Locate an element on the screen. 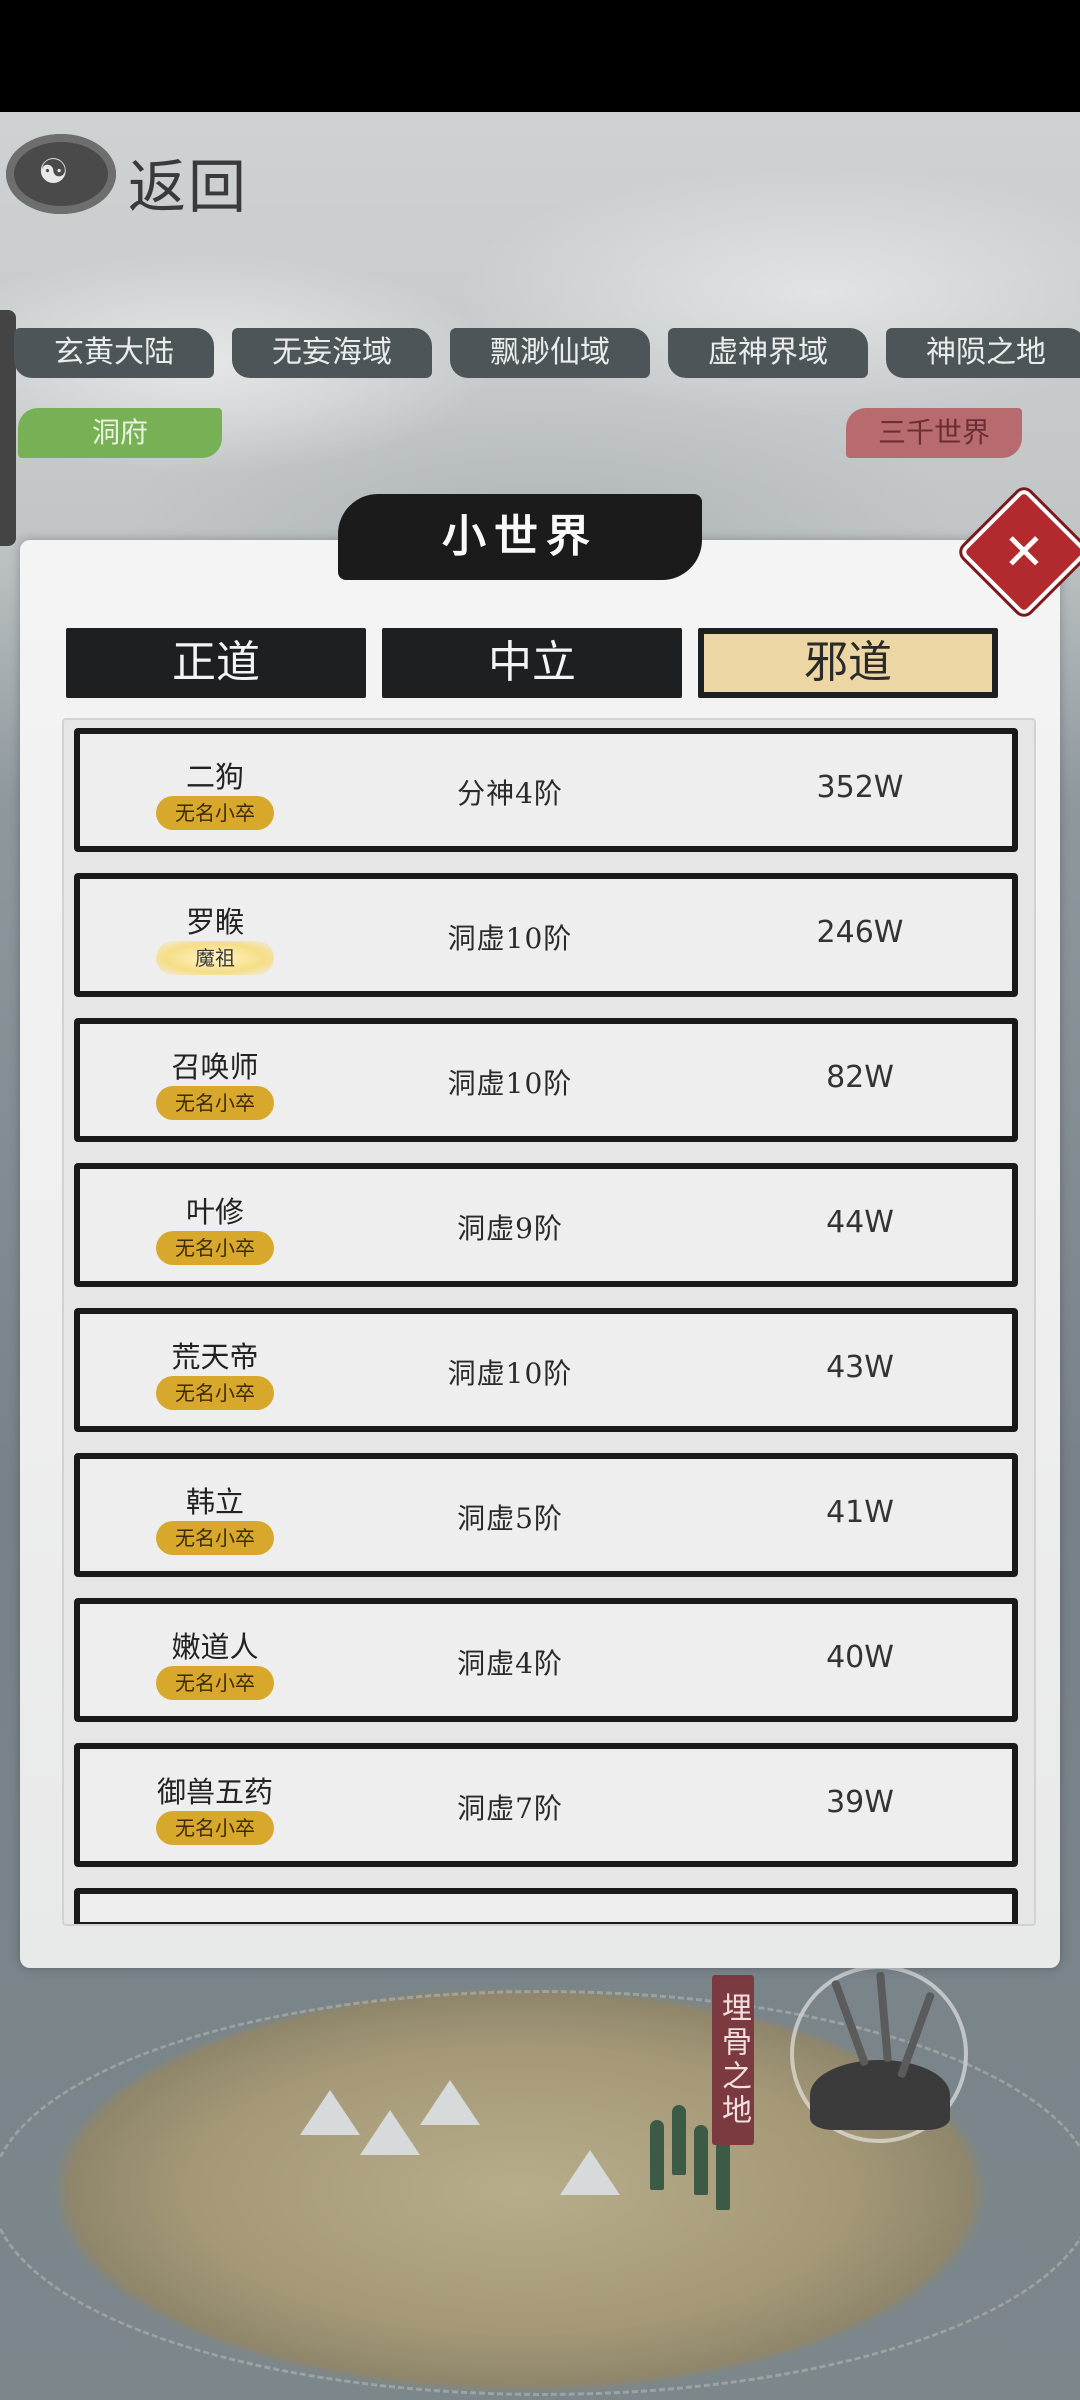  player-name: 御兽五药 is located at coordinates (214, 1792).